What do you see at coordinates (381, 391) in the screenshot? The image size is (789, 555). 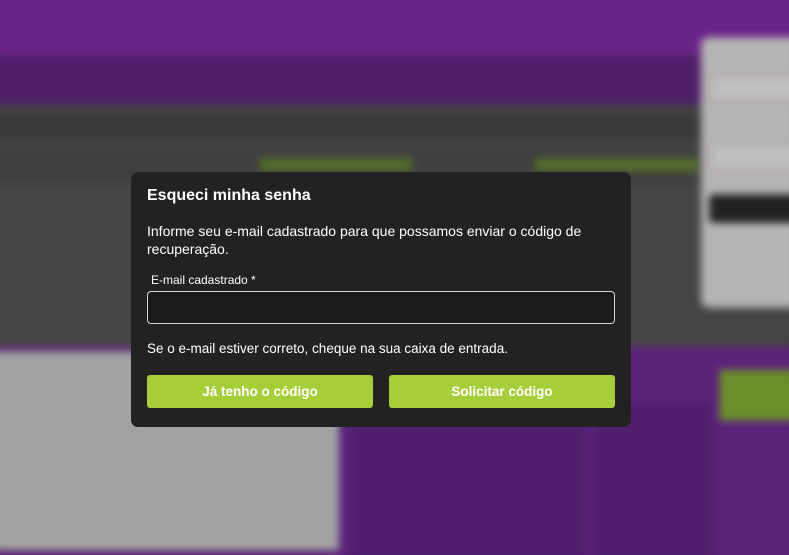 I see `modal-actions: Já tenho o código Solicitar código` at bounding box center [381, 391].